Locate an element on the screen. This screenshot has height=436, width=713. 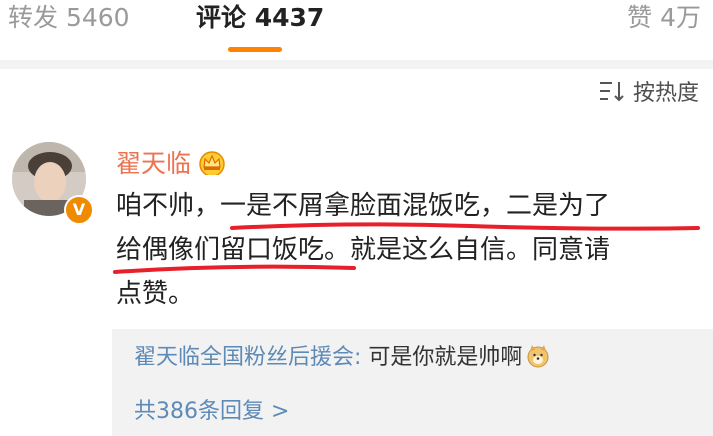
sort-icon is located at coordinates (611, 92).